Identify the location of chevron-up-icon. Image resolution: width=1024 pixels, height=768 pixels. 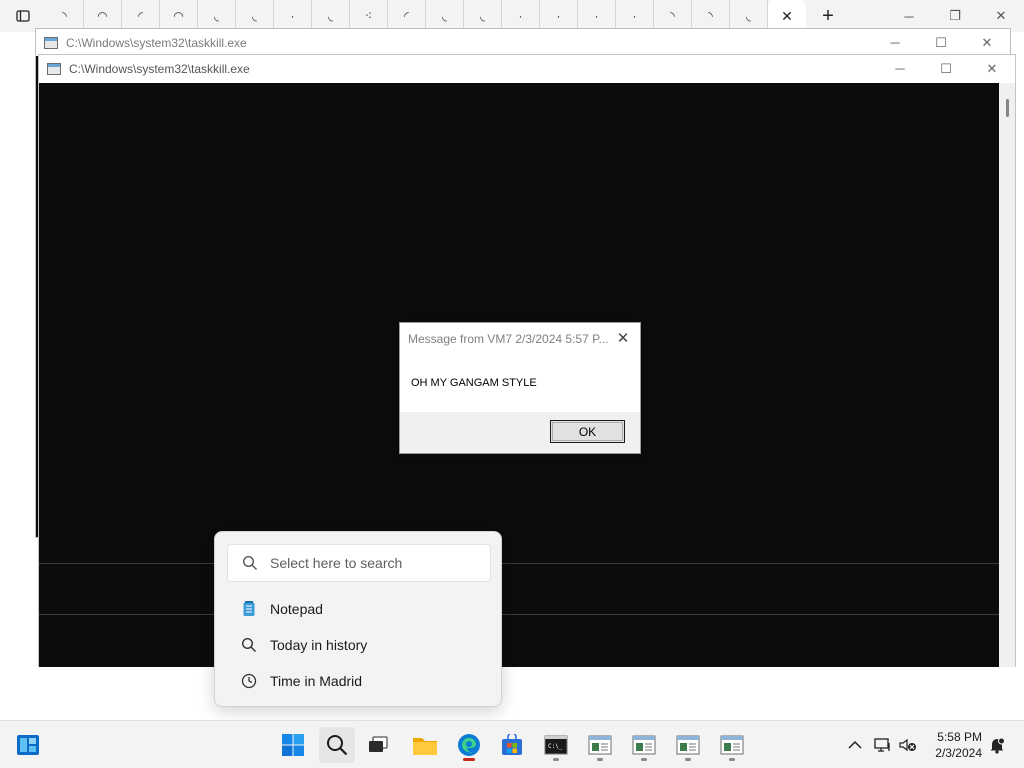
(855, 744).